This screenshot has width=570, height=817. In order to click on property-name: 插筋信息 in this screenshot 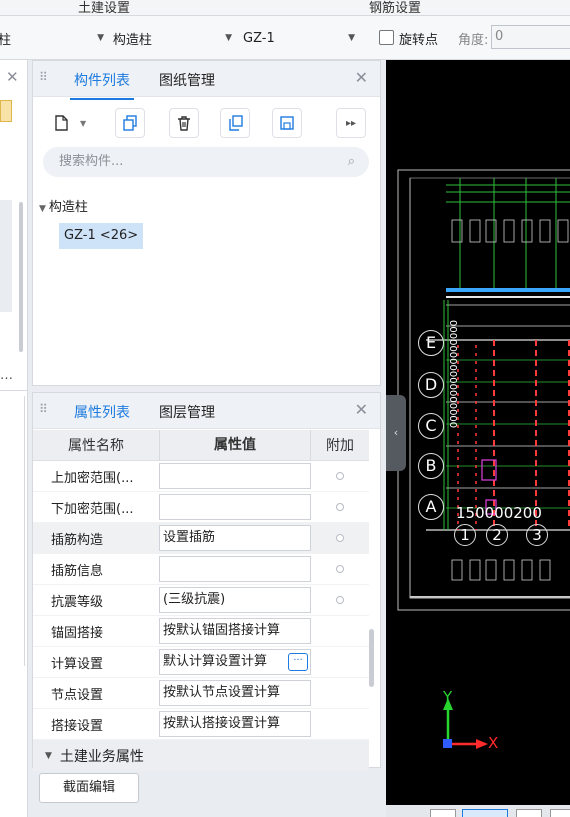, I will do `click(77, 571)`.